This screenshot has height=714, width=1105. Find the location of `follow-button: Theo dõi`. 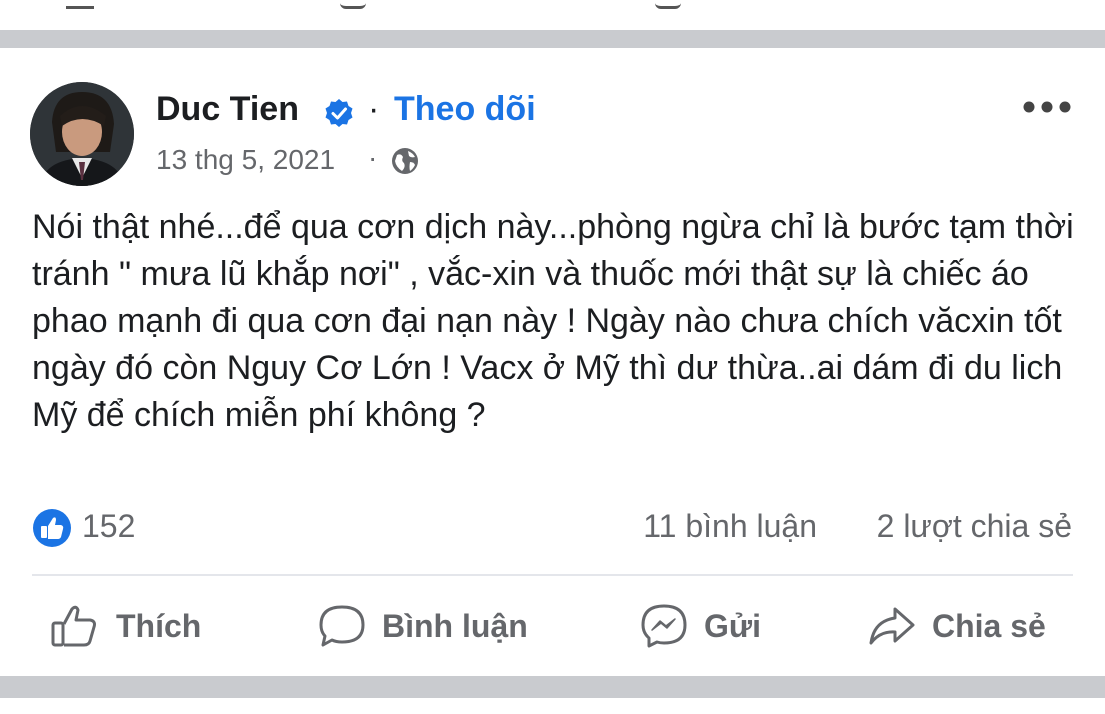

follow-button: Theo dõi is located at coordinates (465, 109).